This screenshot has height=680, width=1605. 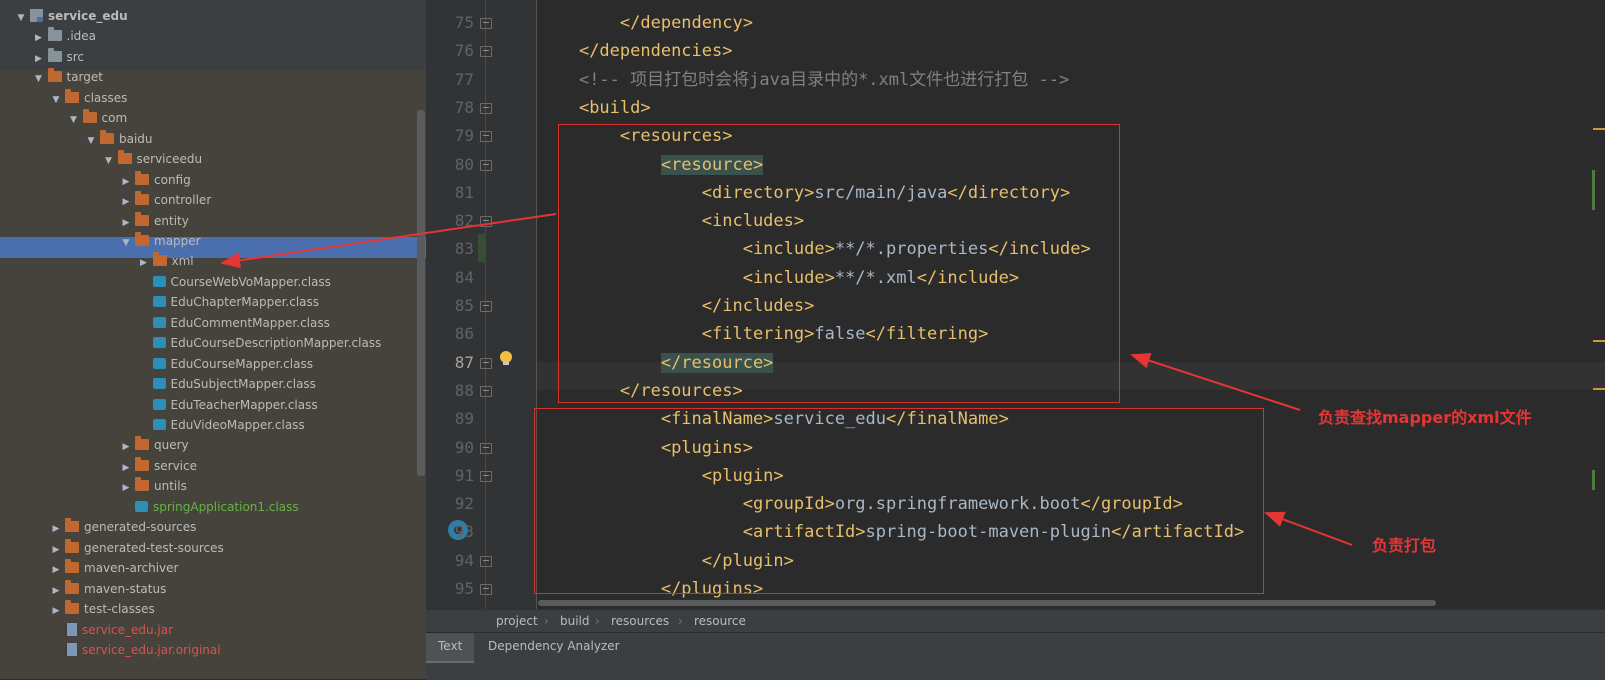 What do you see at coordinates (1425, 417) in the screenshot?
I see `mapper-xml-note: 负责查找mapper的xml文件` at bounding box center [1425, 417].